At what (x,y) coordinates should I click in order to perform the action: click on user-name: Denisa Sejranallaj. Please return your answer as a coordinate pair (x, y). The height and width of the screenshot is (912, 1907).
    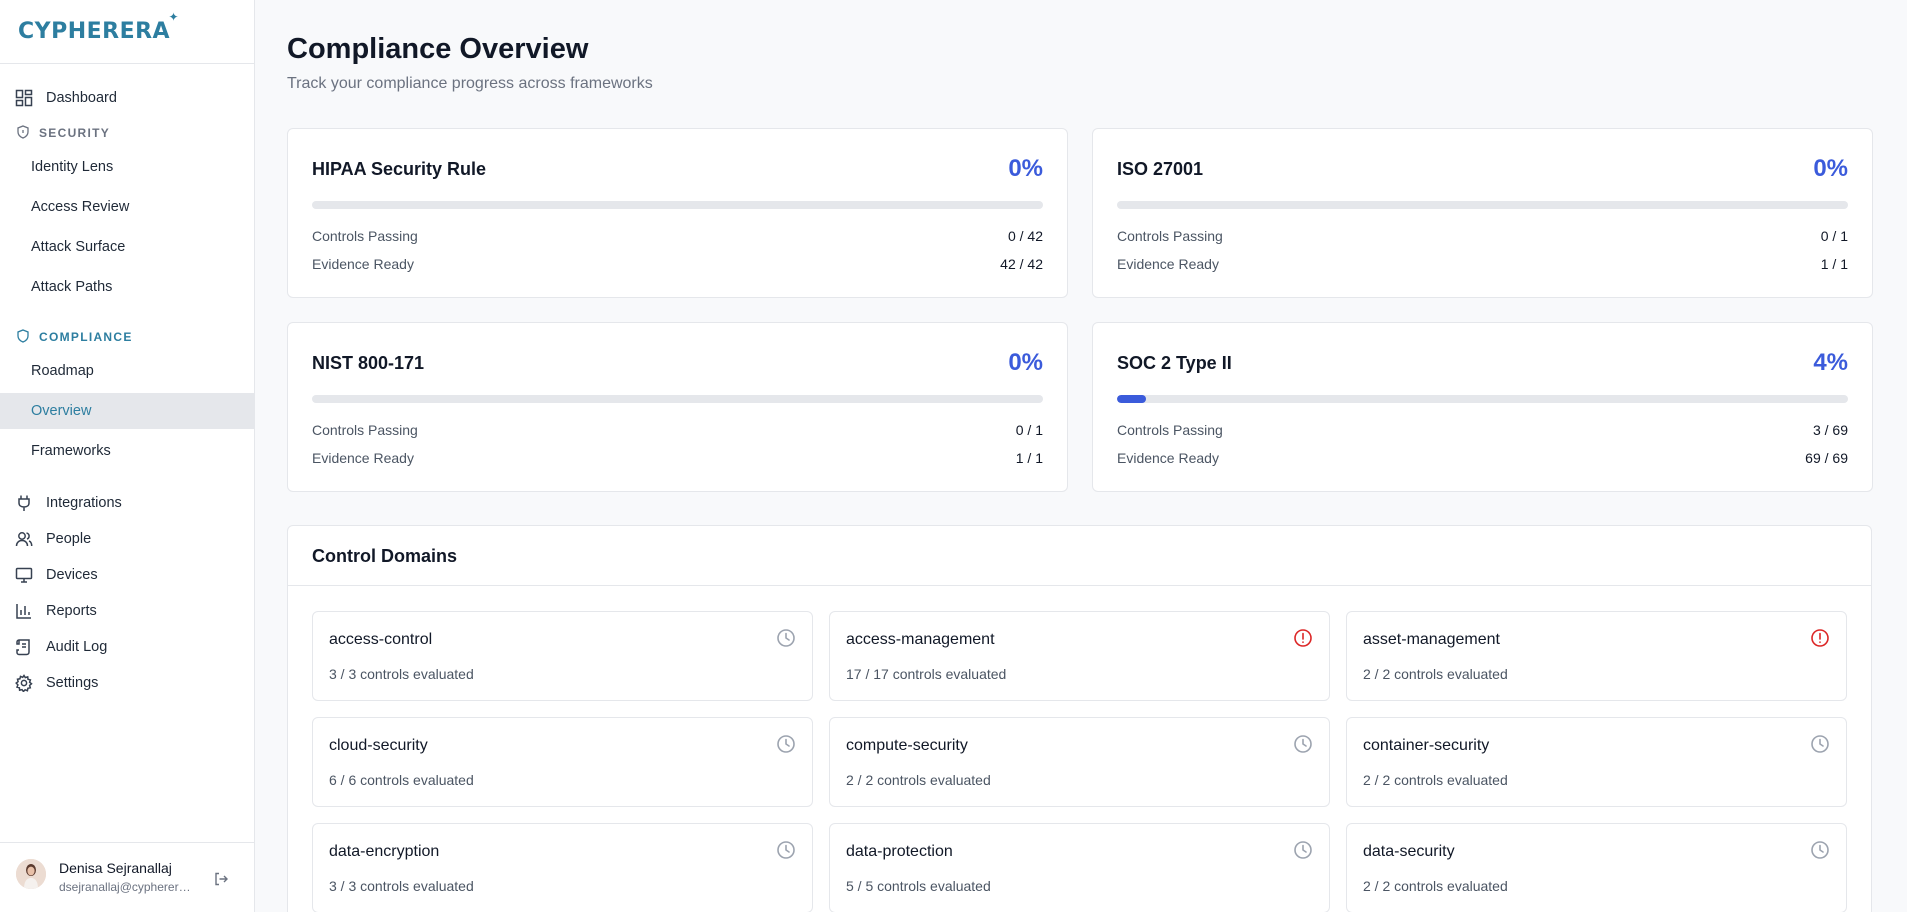
    Looking at the image, I should click on (115, 868).